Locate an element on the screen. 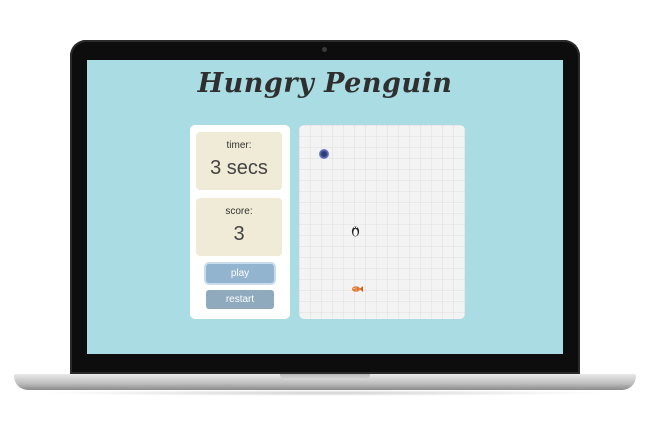 Image resolution: width=650 pixels, height=433 pixels. game-board is located at coordinates (382, 222).